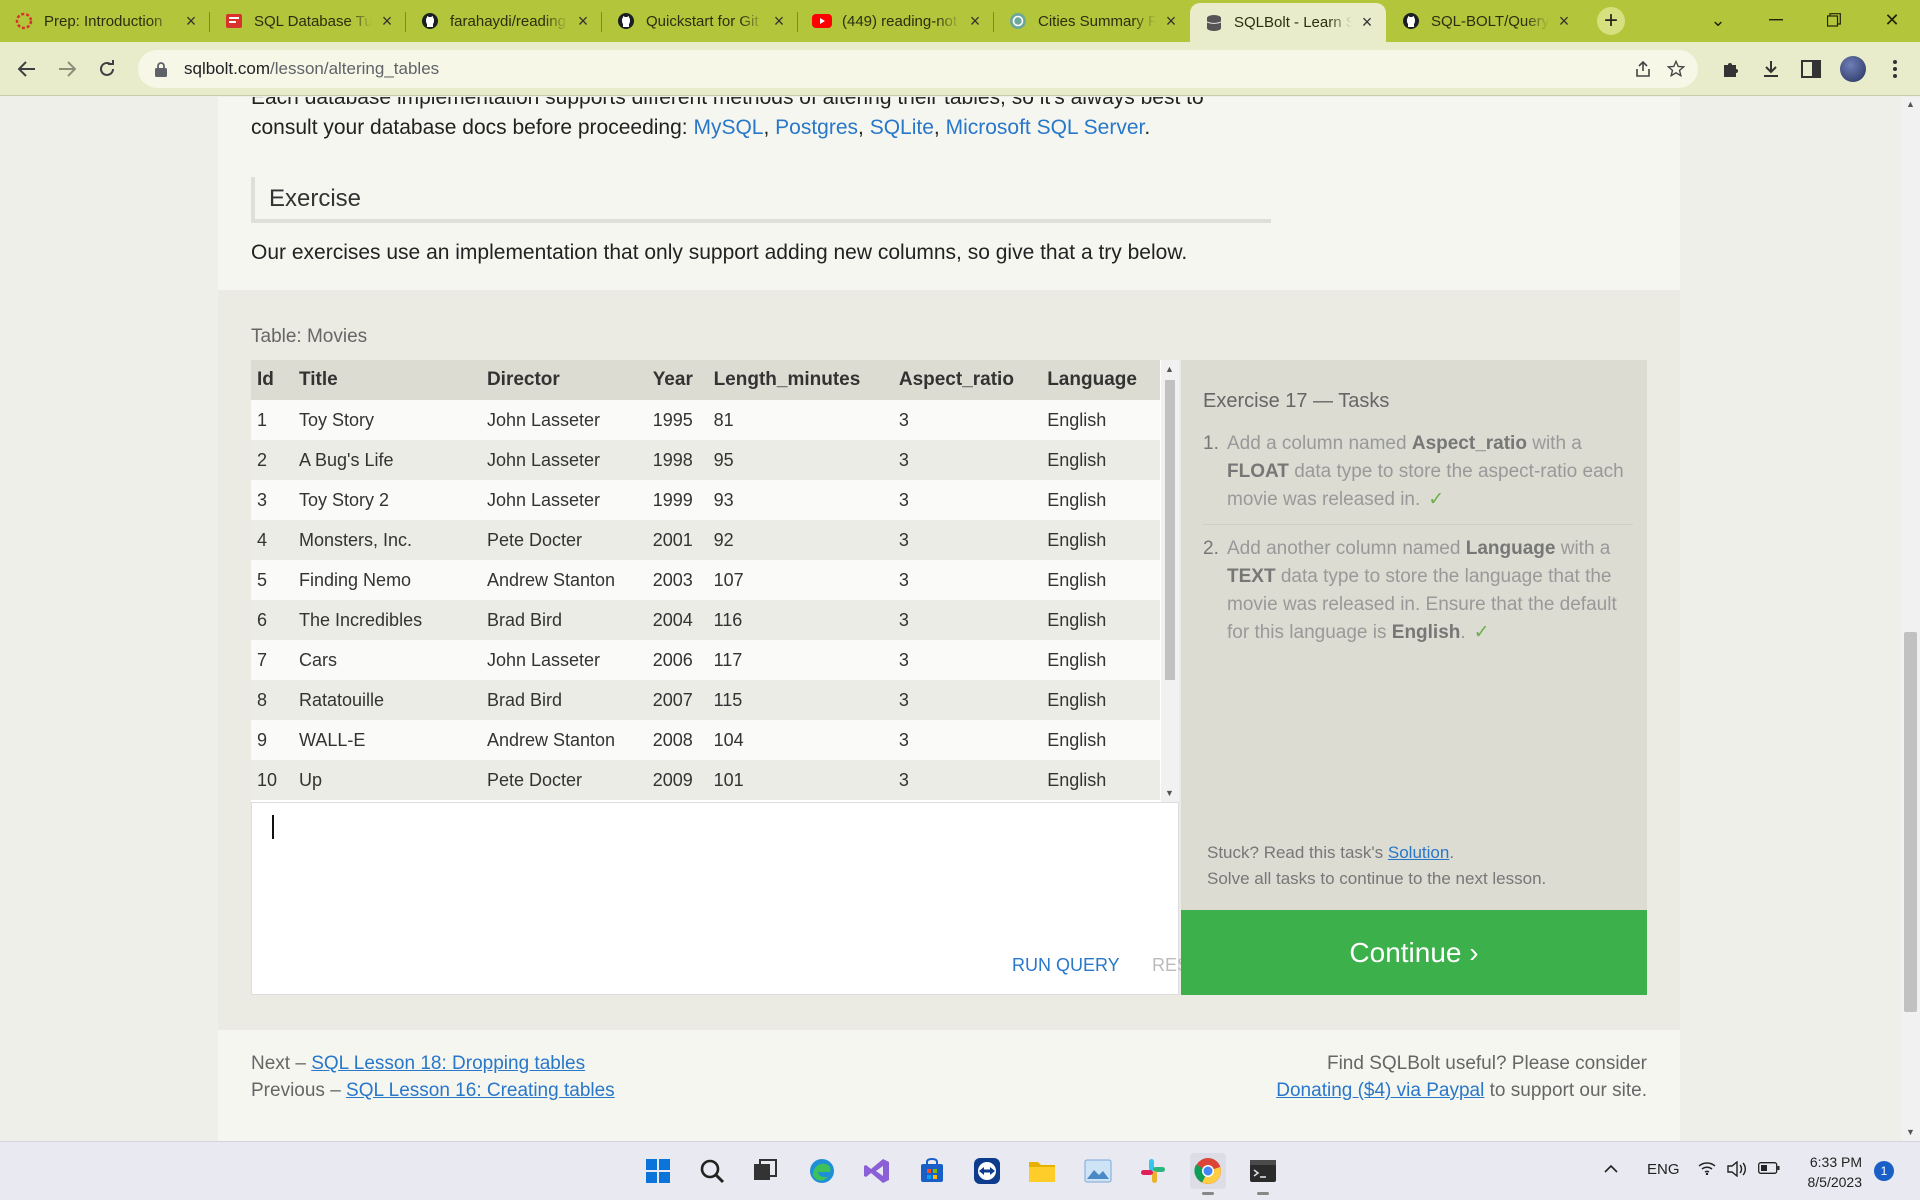  What do you see at coordinates (387, 500) in the screenshot?
I see `table-cell: Toy Story 2` at bounding box center [387, 500].